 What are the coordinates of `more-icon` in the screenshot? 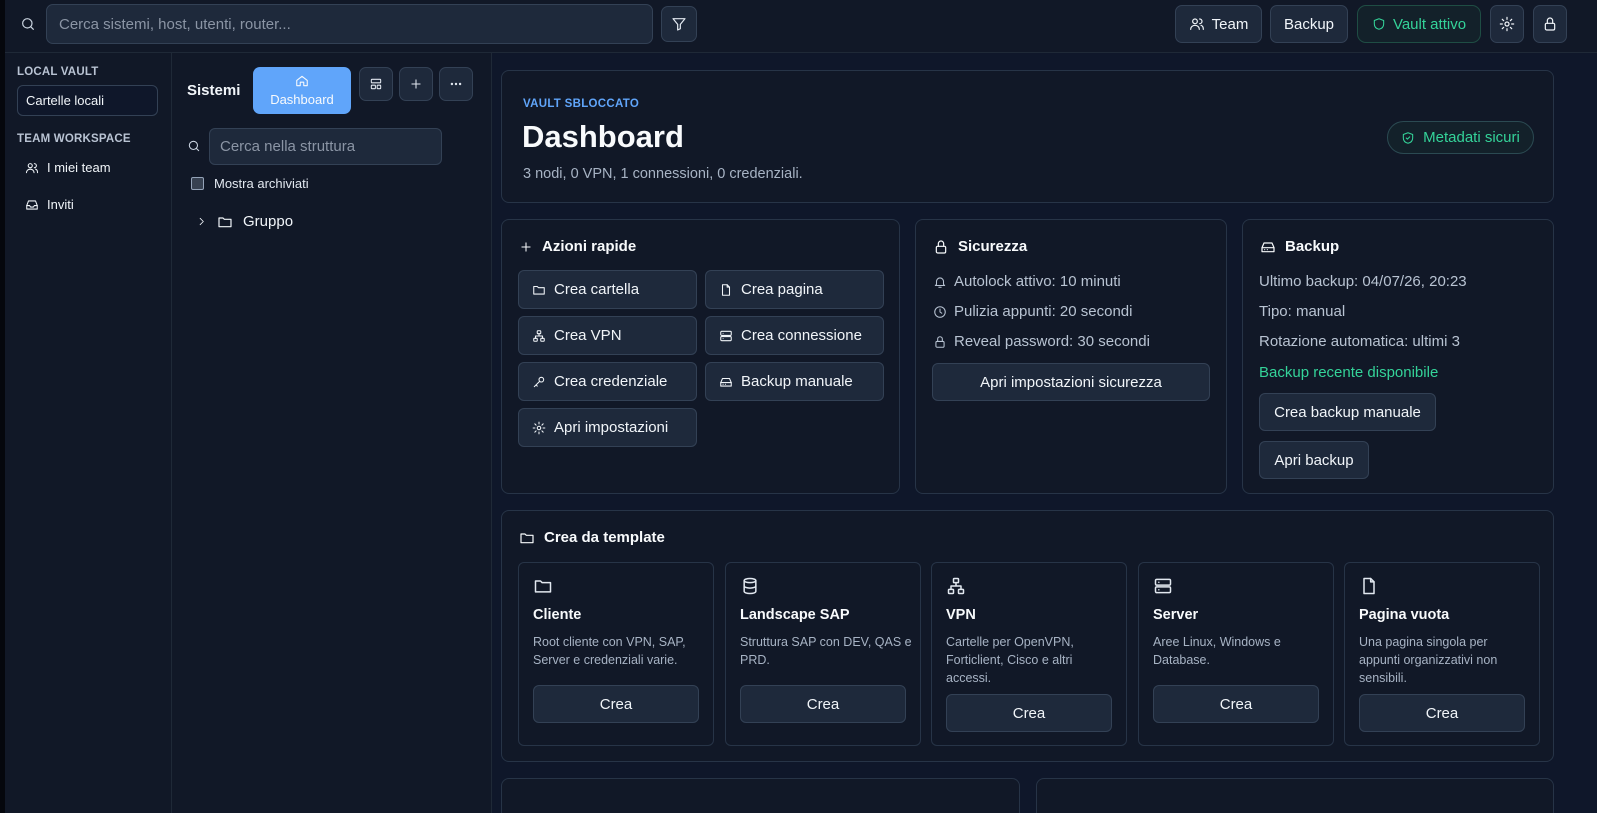 It's located at (456, 84).